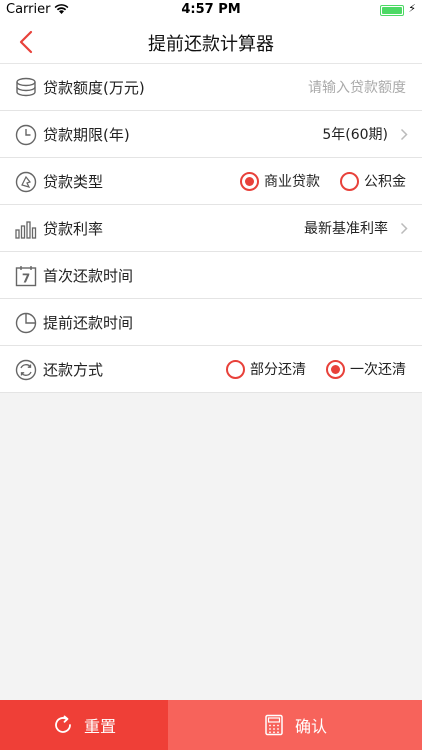 The width and height of the screenshot is (422, 750). Describe the element at coordinates (26, 135) in the screenshot. I see `clock-icon` at that location.